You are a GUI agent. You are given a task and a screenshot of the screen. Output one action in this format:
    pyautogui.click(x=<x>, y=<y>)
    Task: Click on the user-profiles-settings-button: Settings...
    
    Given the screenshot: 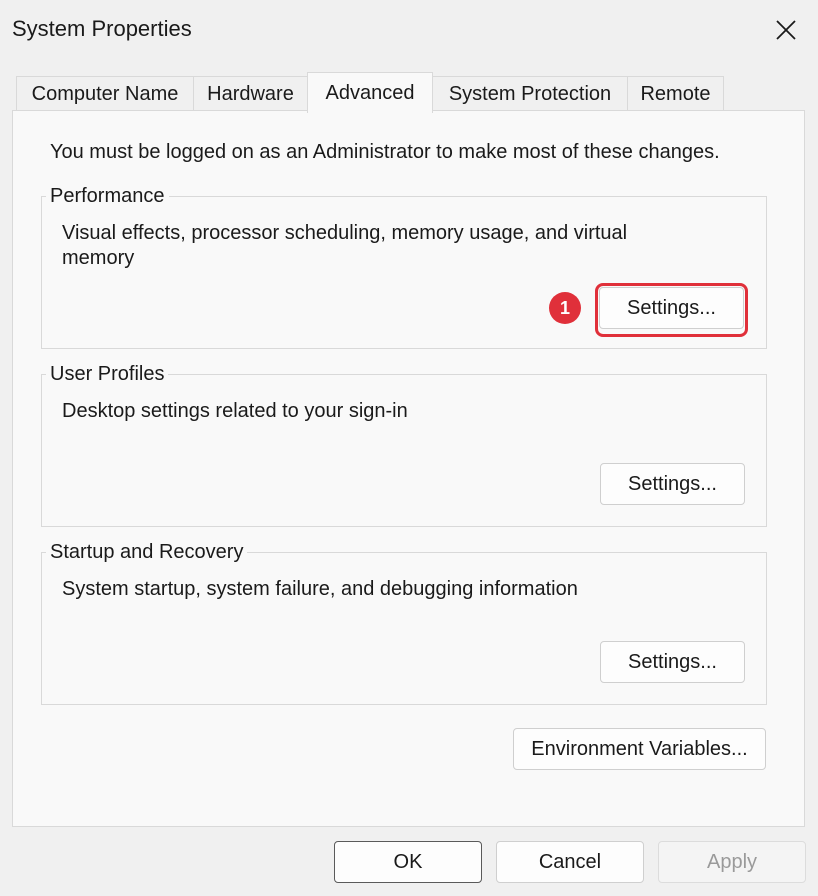 What is the action you would take?
    pyautogui.click(x=672, y=484)
    